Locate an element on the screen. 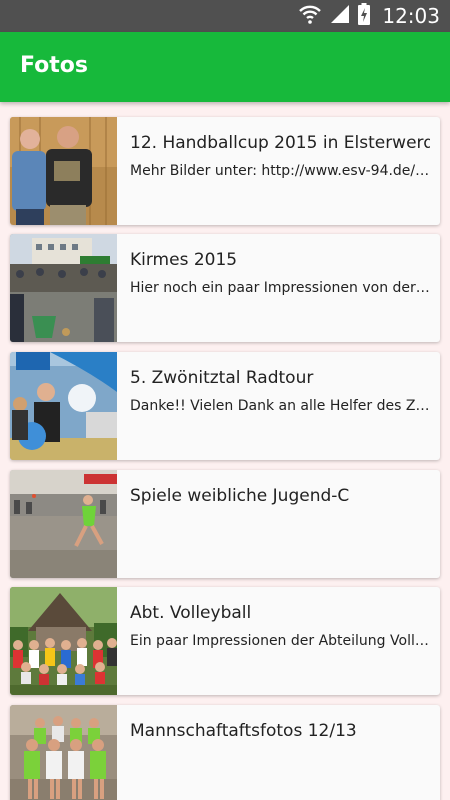 The image size is (450, 800). album-title: Spiele weibliche Jugend-C is located at coordinates (240, 496).